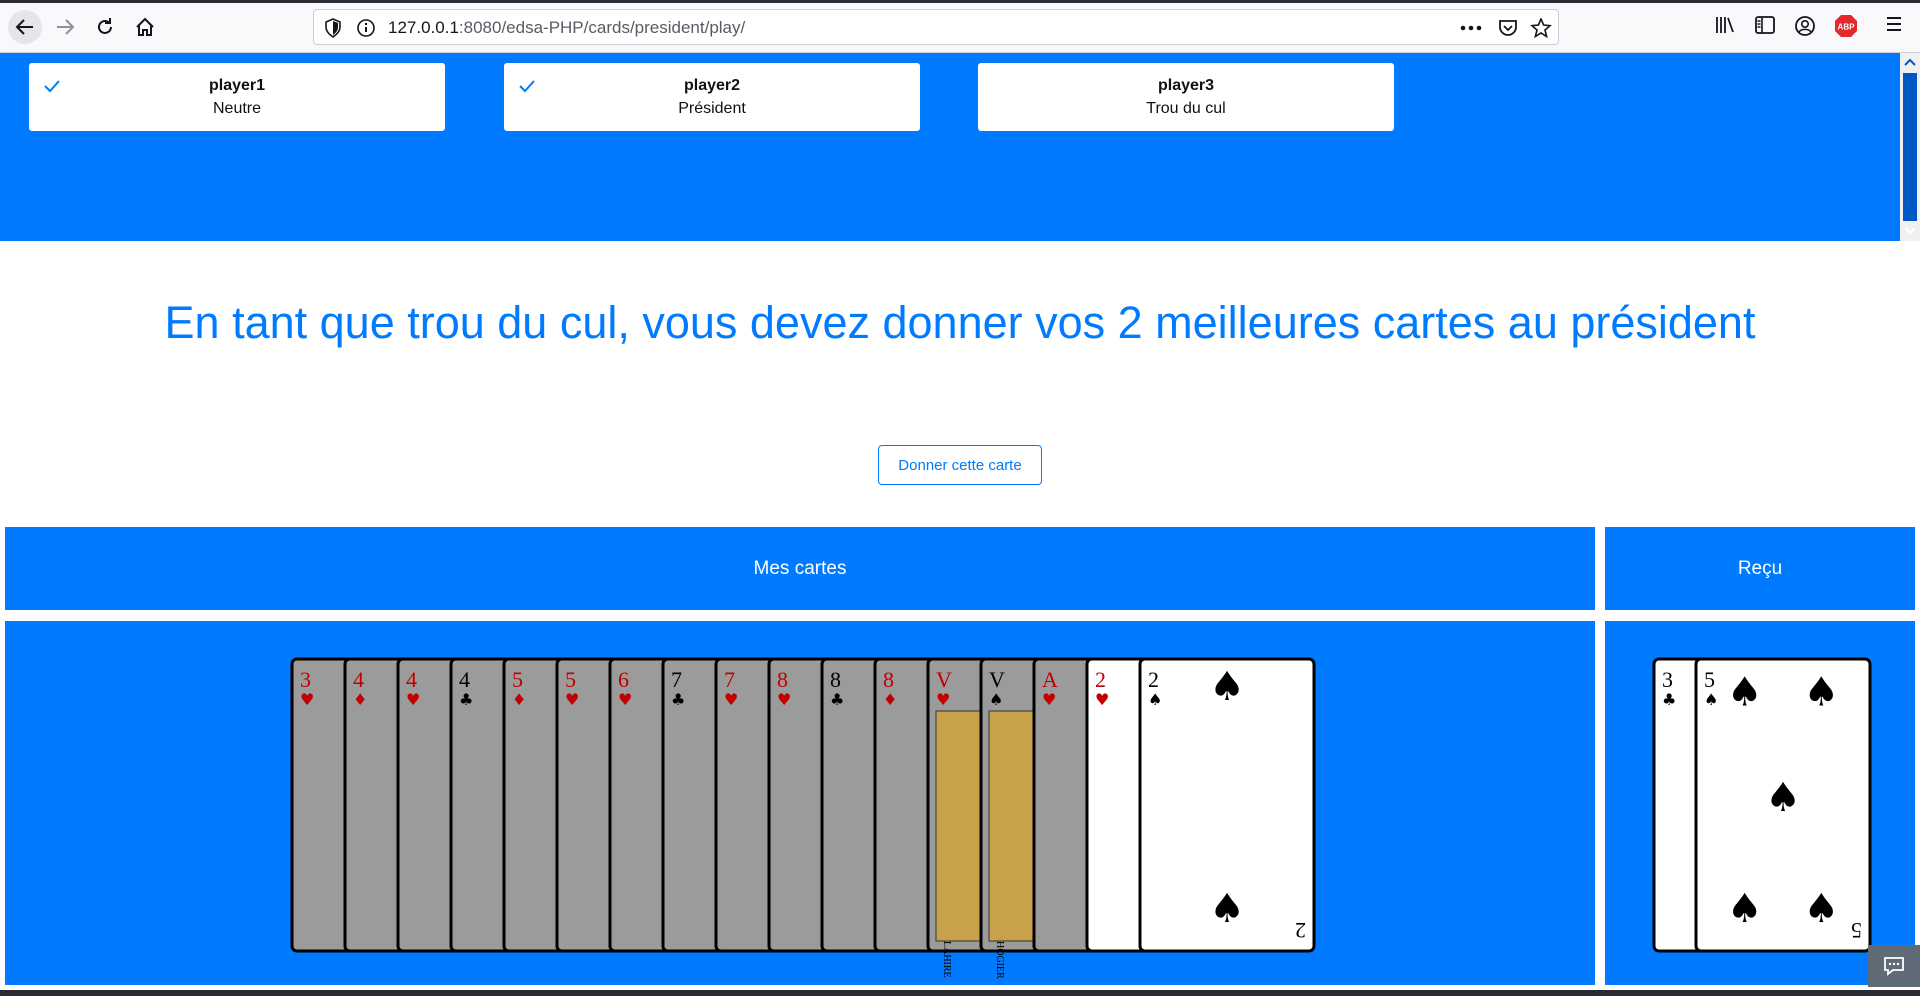 This screenshot has width=1920, height=996. Describe the element at coordinates (1910, 62) in the screenshot. I see `scroll-up-icon` at that location.